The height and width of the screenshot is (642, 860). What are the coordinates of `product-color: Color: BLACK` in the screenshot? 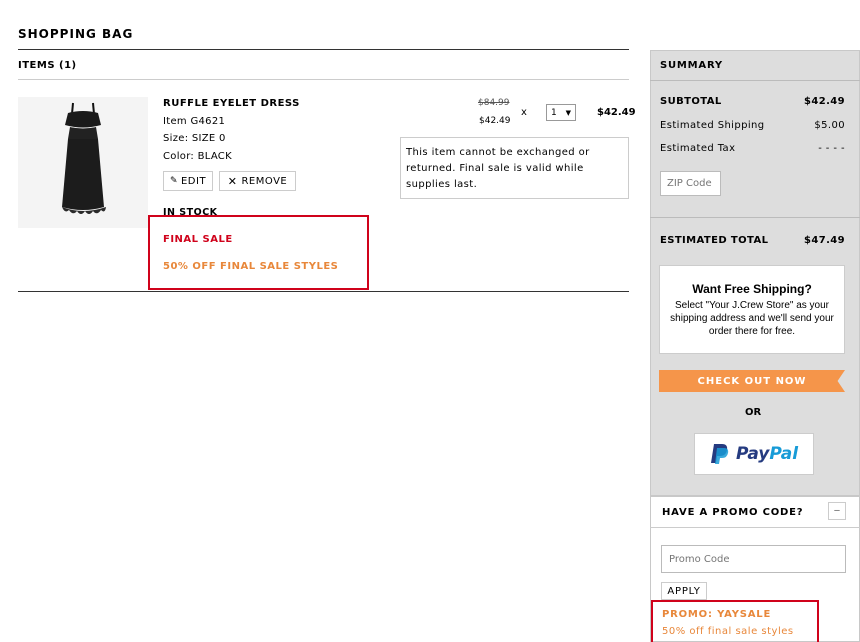 It's located at (197, 156).